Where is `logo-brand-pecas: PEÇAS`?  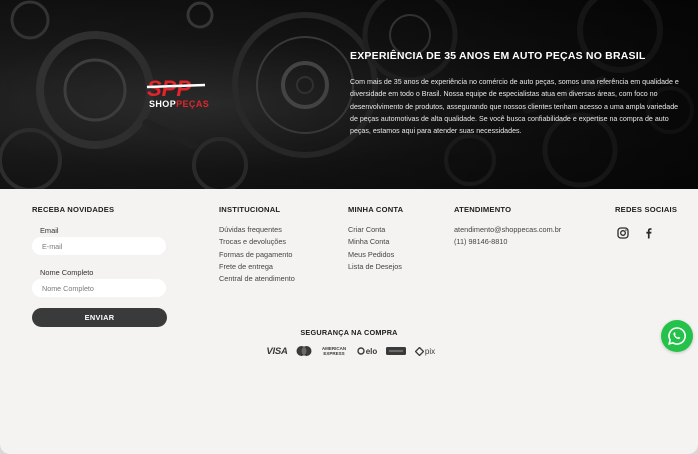 logo-brand-pecas: PEÇAS is located at coordinates (193, 104).